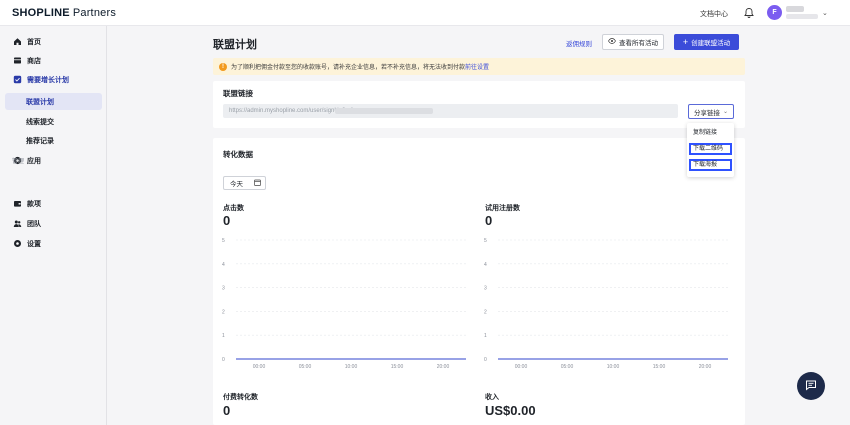  What do you see at coordinates (489, 220) in the screenshot?
I see `metric-trials-value: 0` at bounding box center [489, 220].